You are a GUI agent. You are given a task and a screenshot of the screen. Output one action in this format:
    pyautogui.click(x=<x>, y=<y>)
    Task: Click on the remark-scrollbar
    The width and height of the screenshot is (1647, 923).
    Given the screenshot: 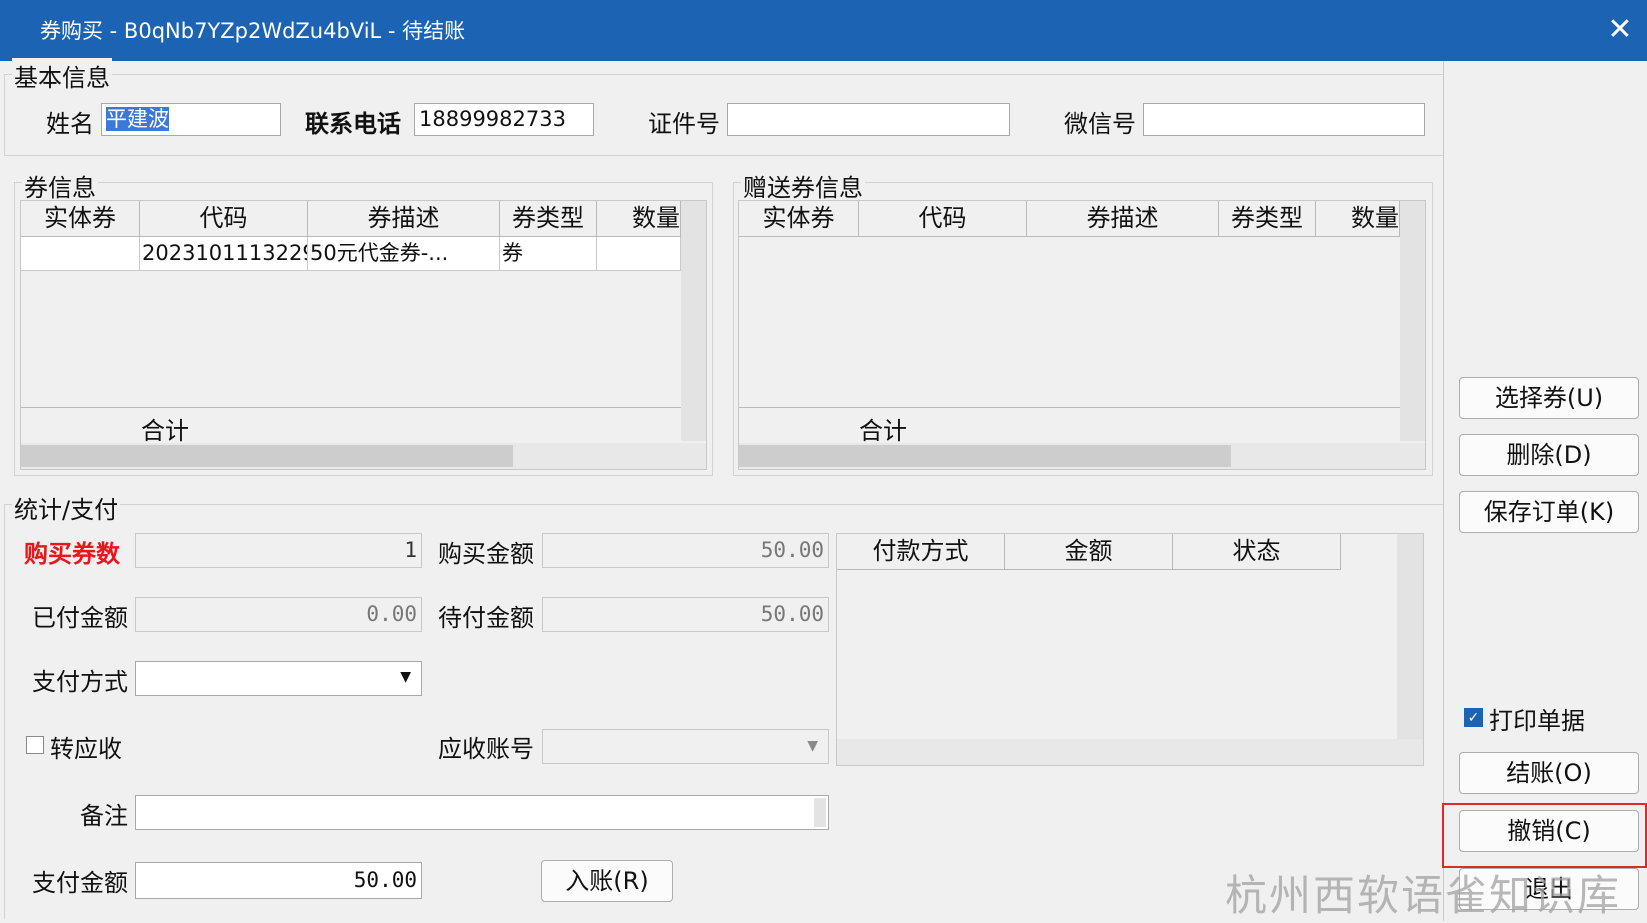 What is the action you would take?
    pyautogui.click(x=820, y=812)
    